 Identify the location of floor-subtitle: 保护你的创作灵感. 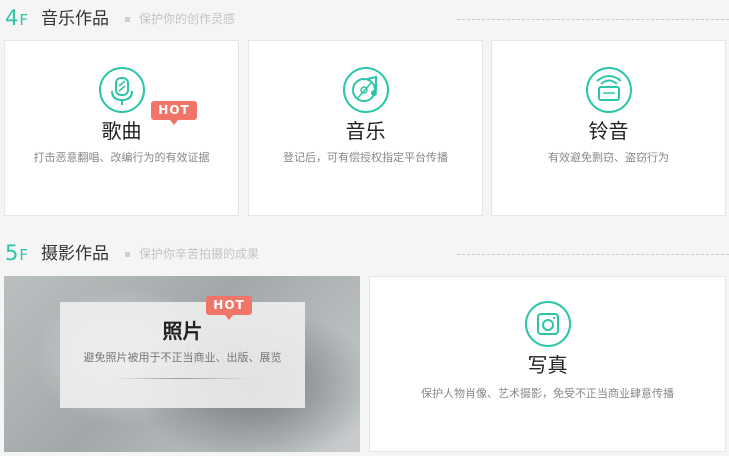
(187, 19).